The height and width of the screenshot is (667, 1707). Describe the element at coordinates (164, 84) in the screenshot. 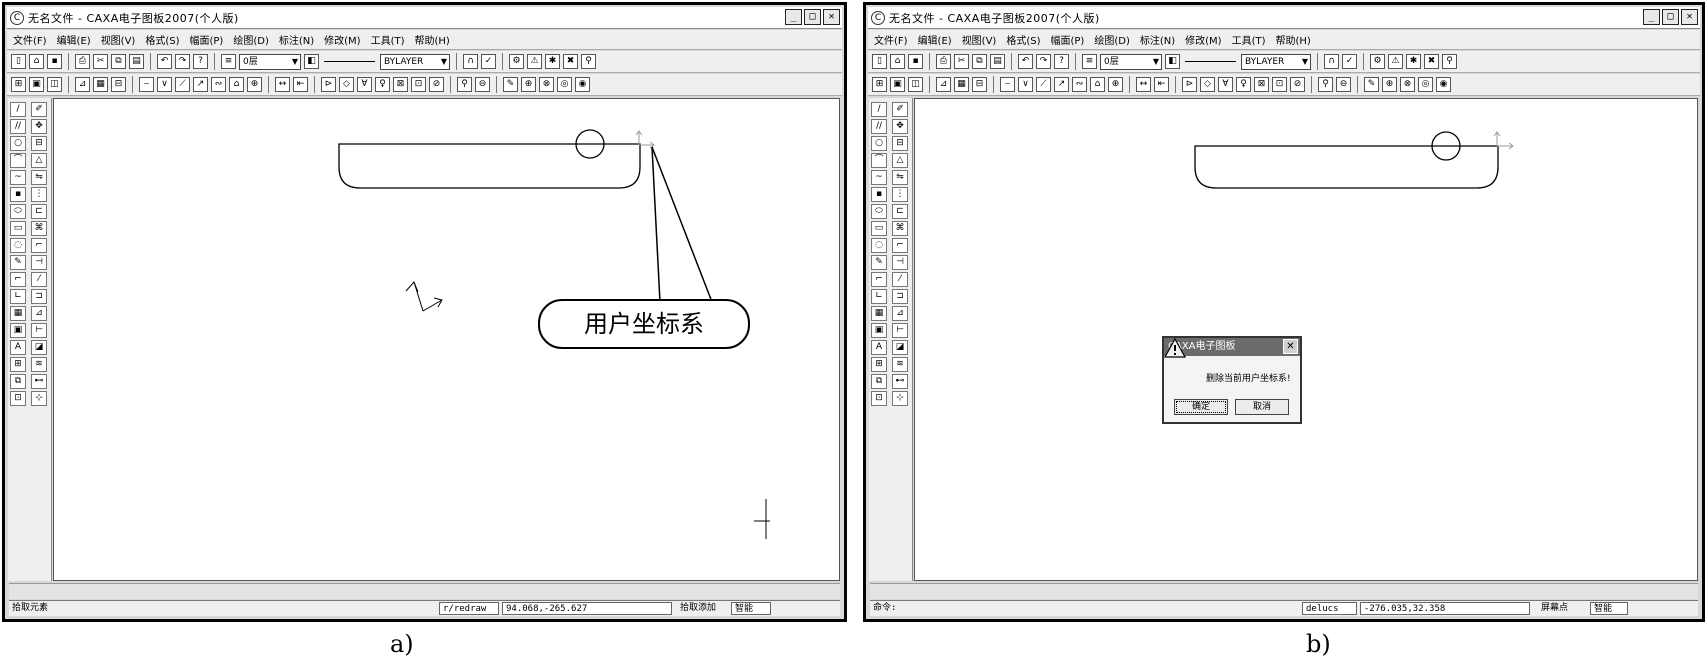

I see `curve-icon: ∨` at that location.